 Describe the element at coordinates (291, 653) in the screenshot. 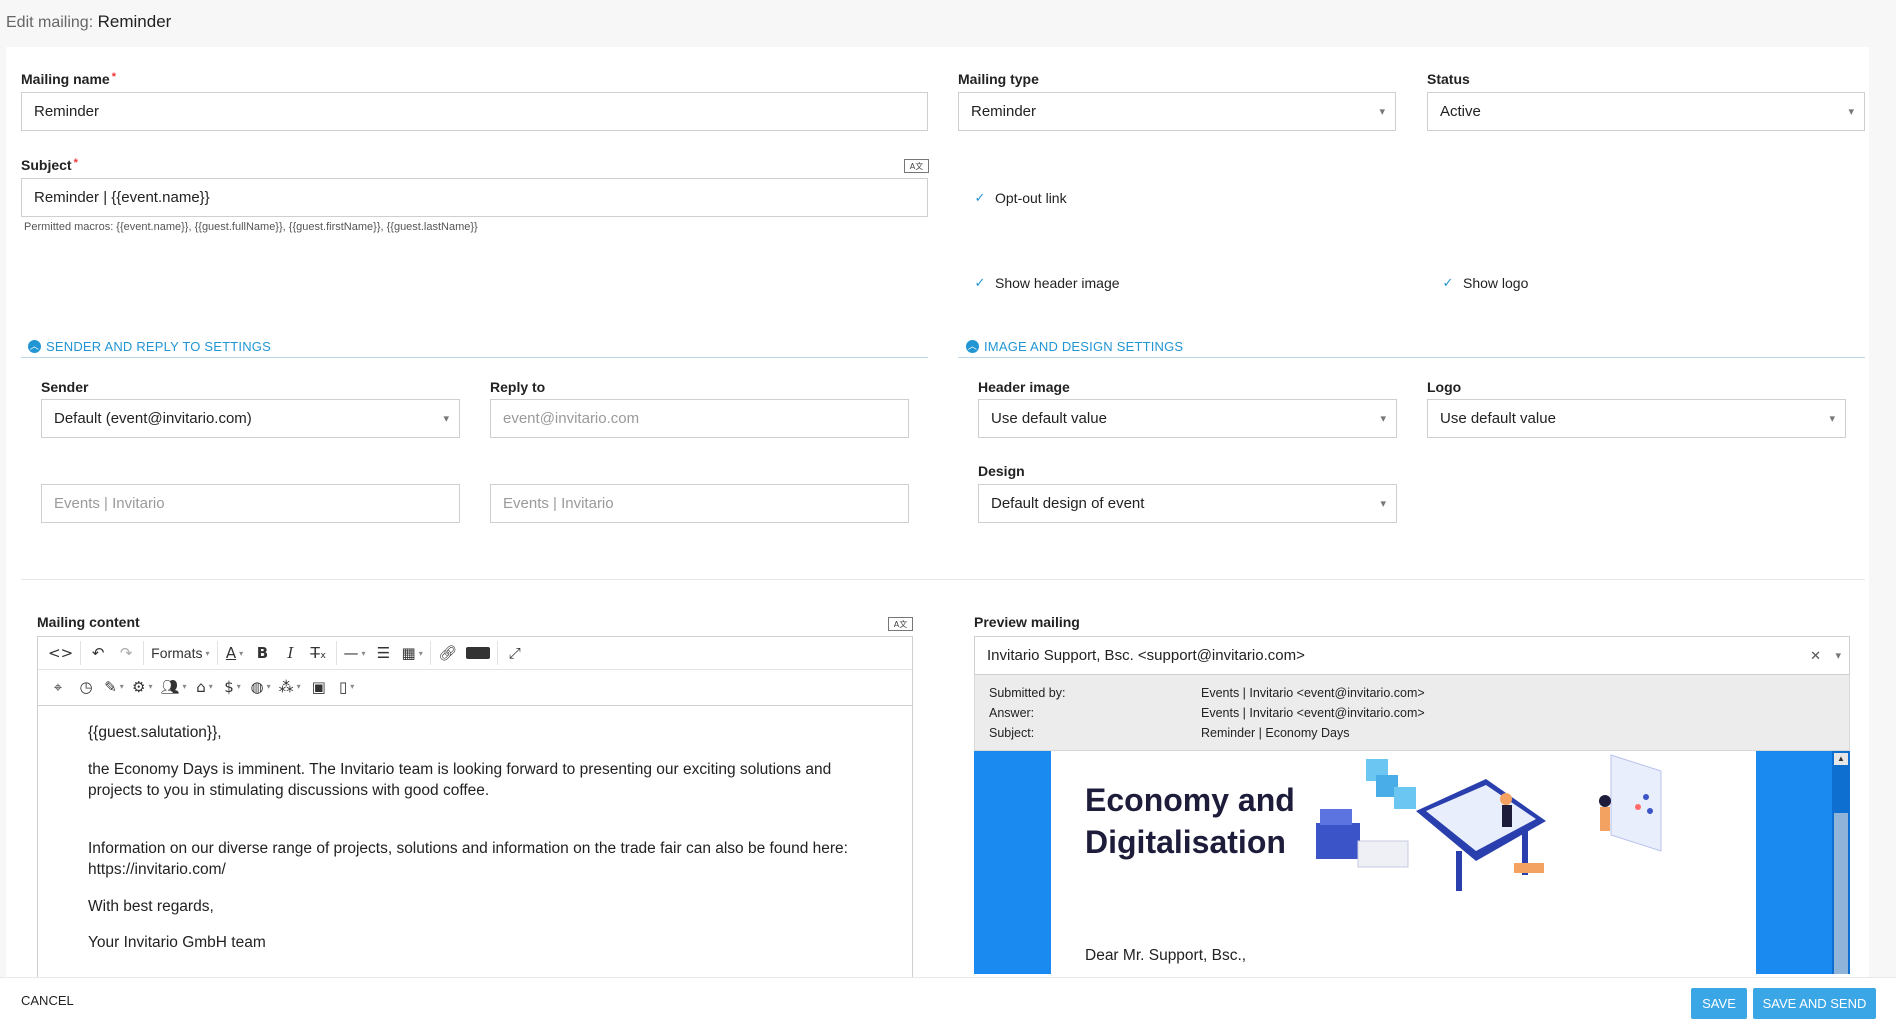

I see `italic-icon: I` at that location.